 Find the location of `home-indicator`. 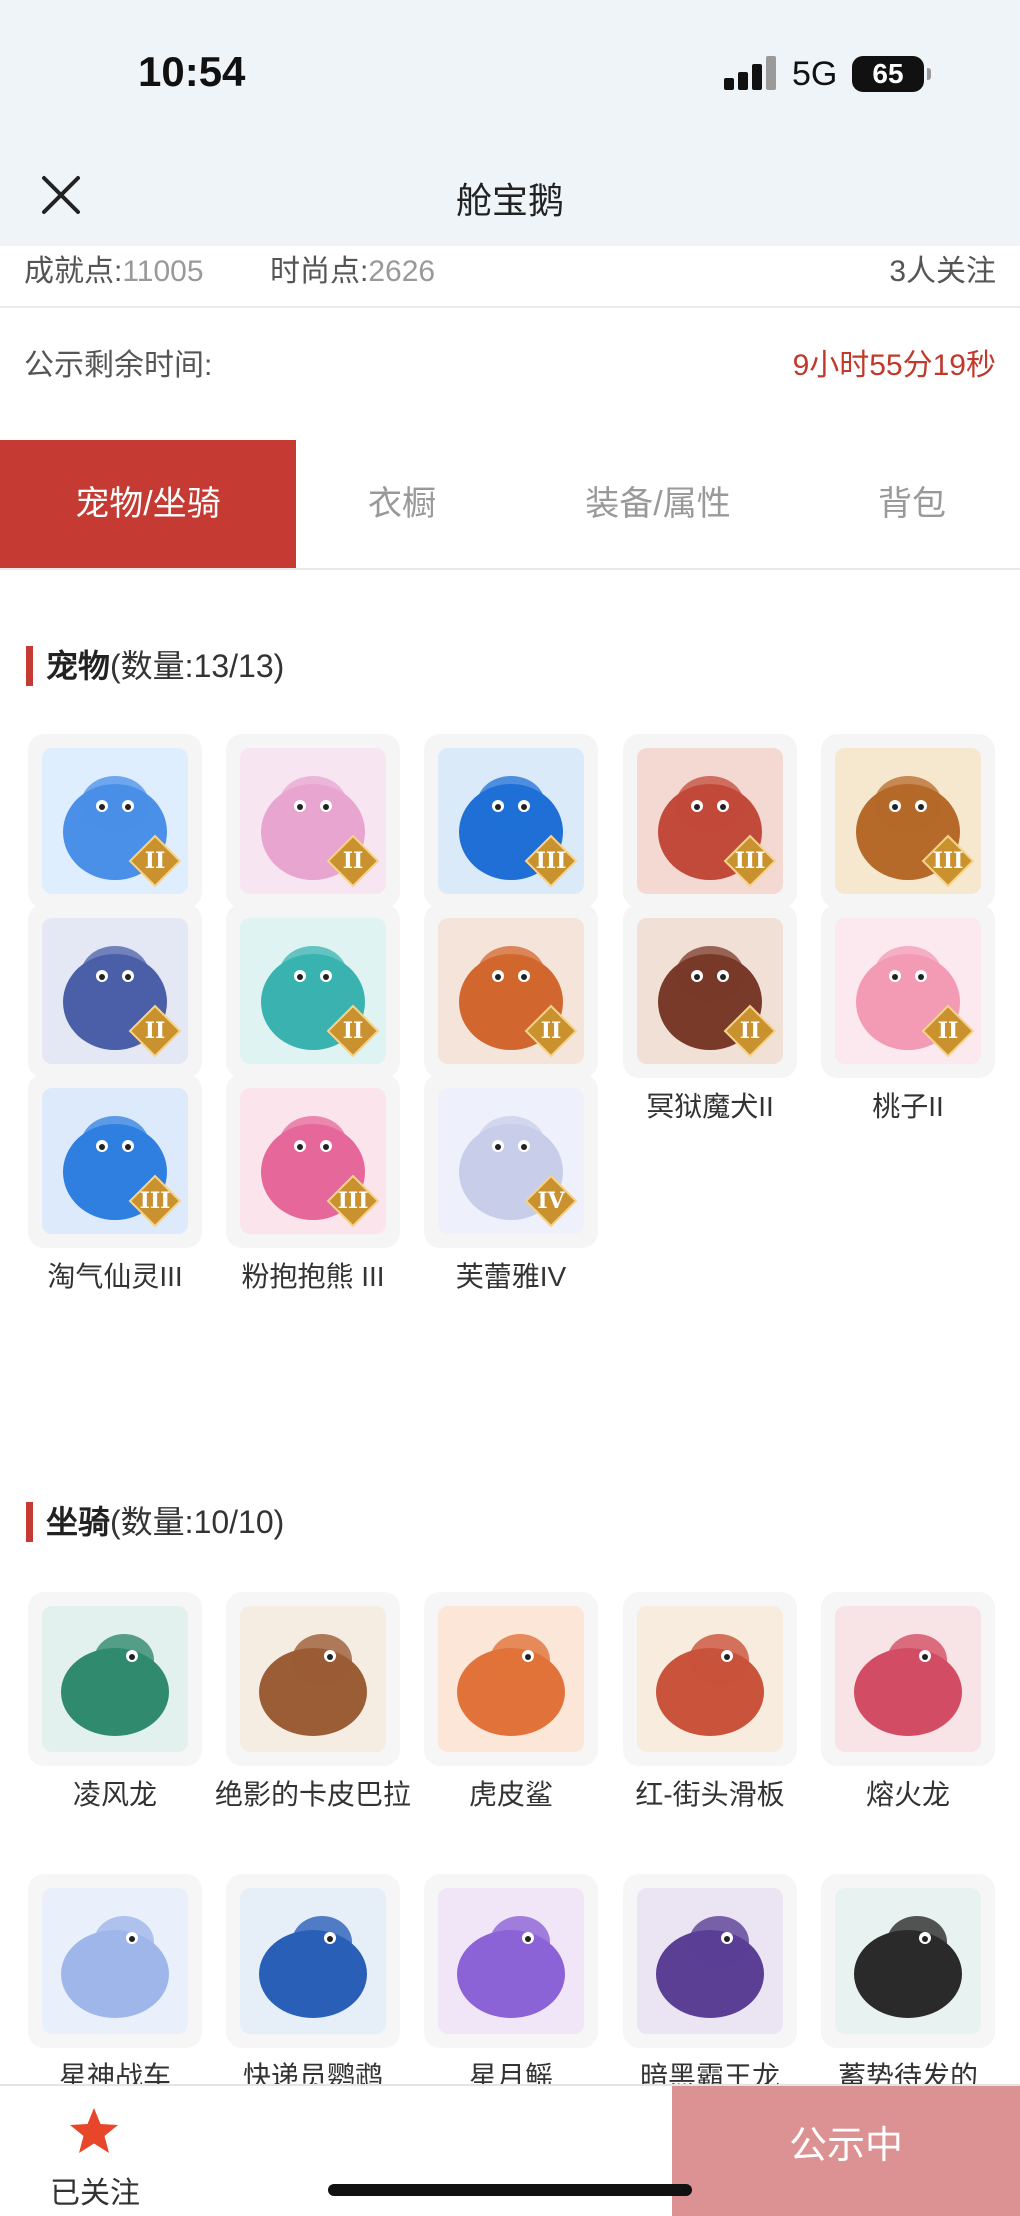

home-indicator is located at coordinates (510, 2190).